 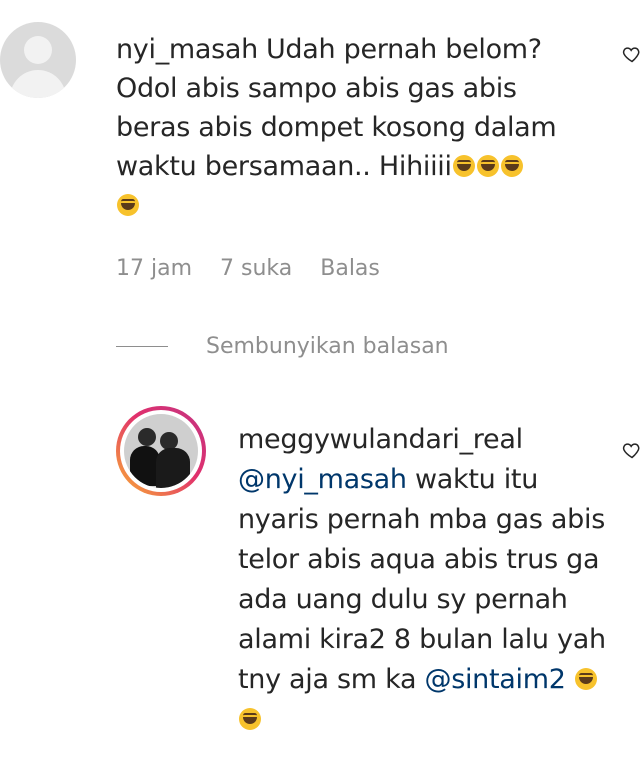 I want to click on avatar-photo, so click(x=161, y=451).